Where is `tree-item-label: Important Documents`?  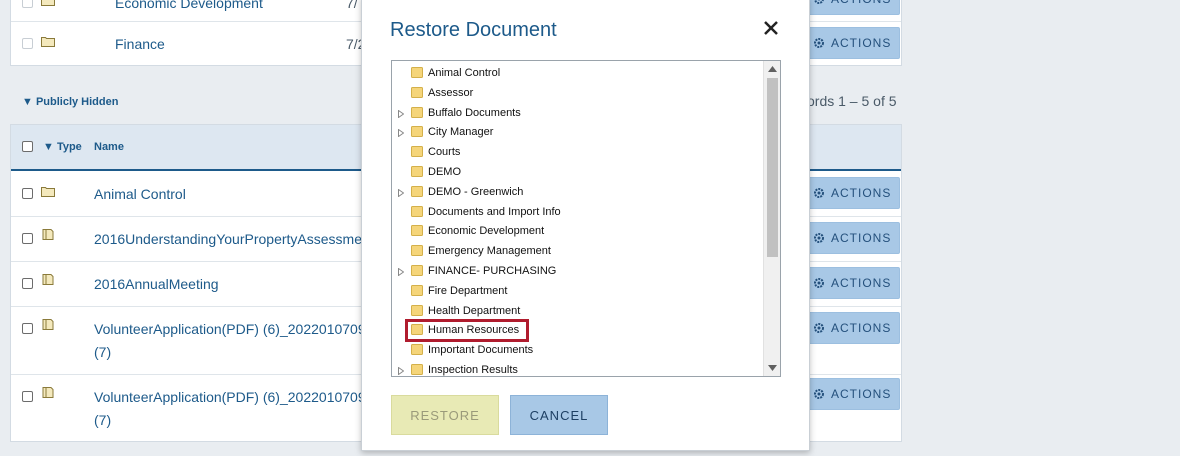 tree-item-label: Important Documents is located at coordinates (481, 350).